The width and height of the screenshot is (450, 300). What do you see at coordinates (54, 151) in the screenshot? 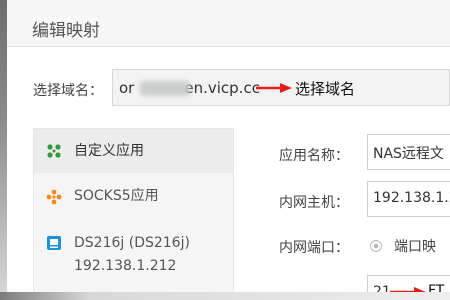
I see `custom-app-icon` at bounding box center [54, 151].